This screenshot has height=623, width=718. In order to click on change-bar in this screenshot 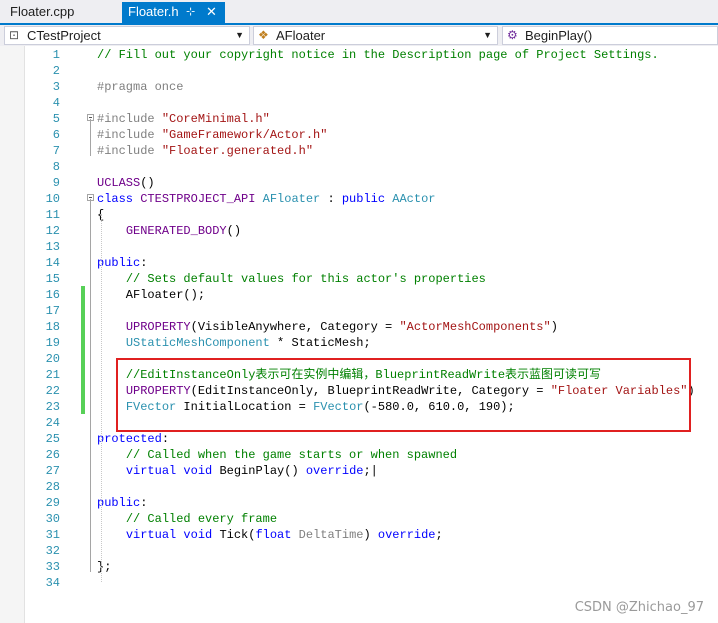, I will do `click(83, 310)`.